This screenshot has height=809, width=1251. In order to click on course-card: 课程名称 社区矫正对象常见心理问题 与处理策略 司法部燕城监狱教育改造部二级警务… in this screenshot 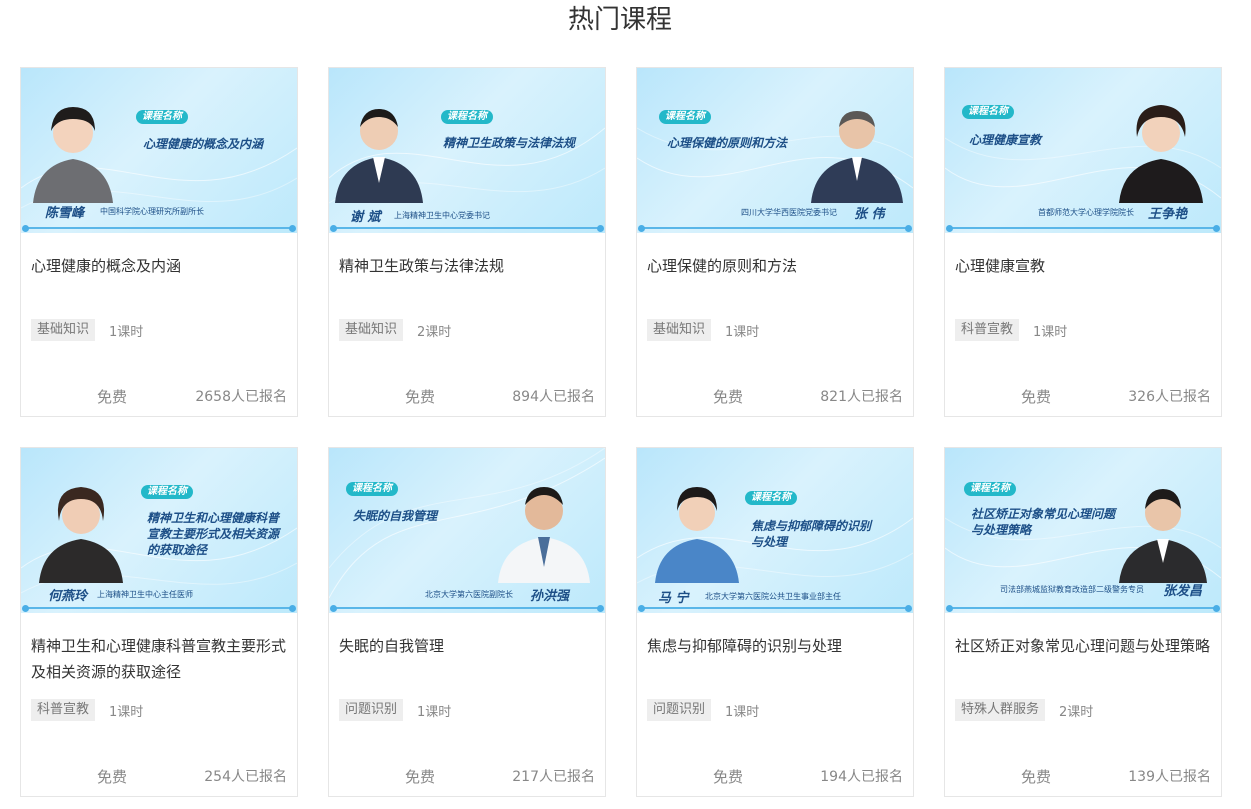, I will do `click(1083, 622)`.